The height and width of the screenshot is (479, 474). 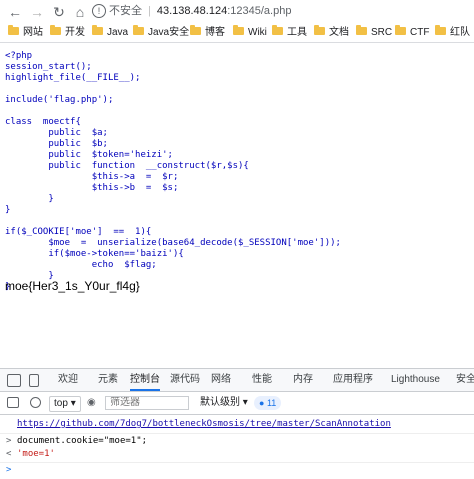 I want to click on input-chevron-icon: >, so click(x=9, y=441).